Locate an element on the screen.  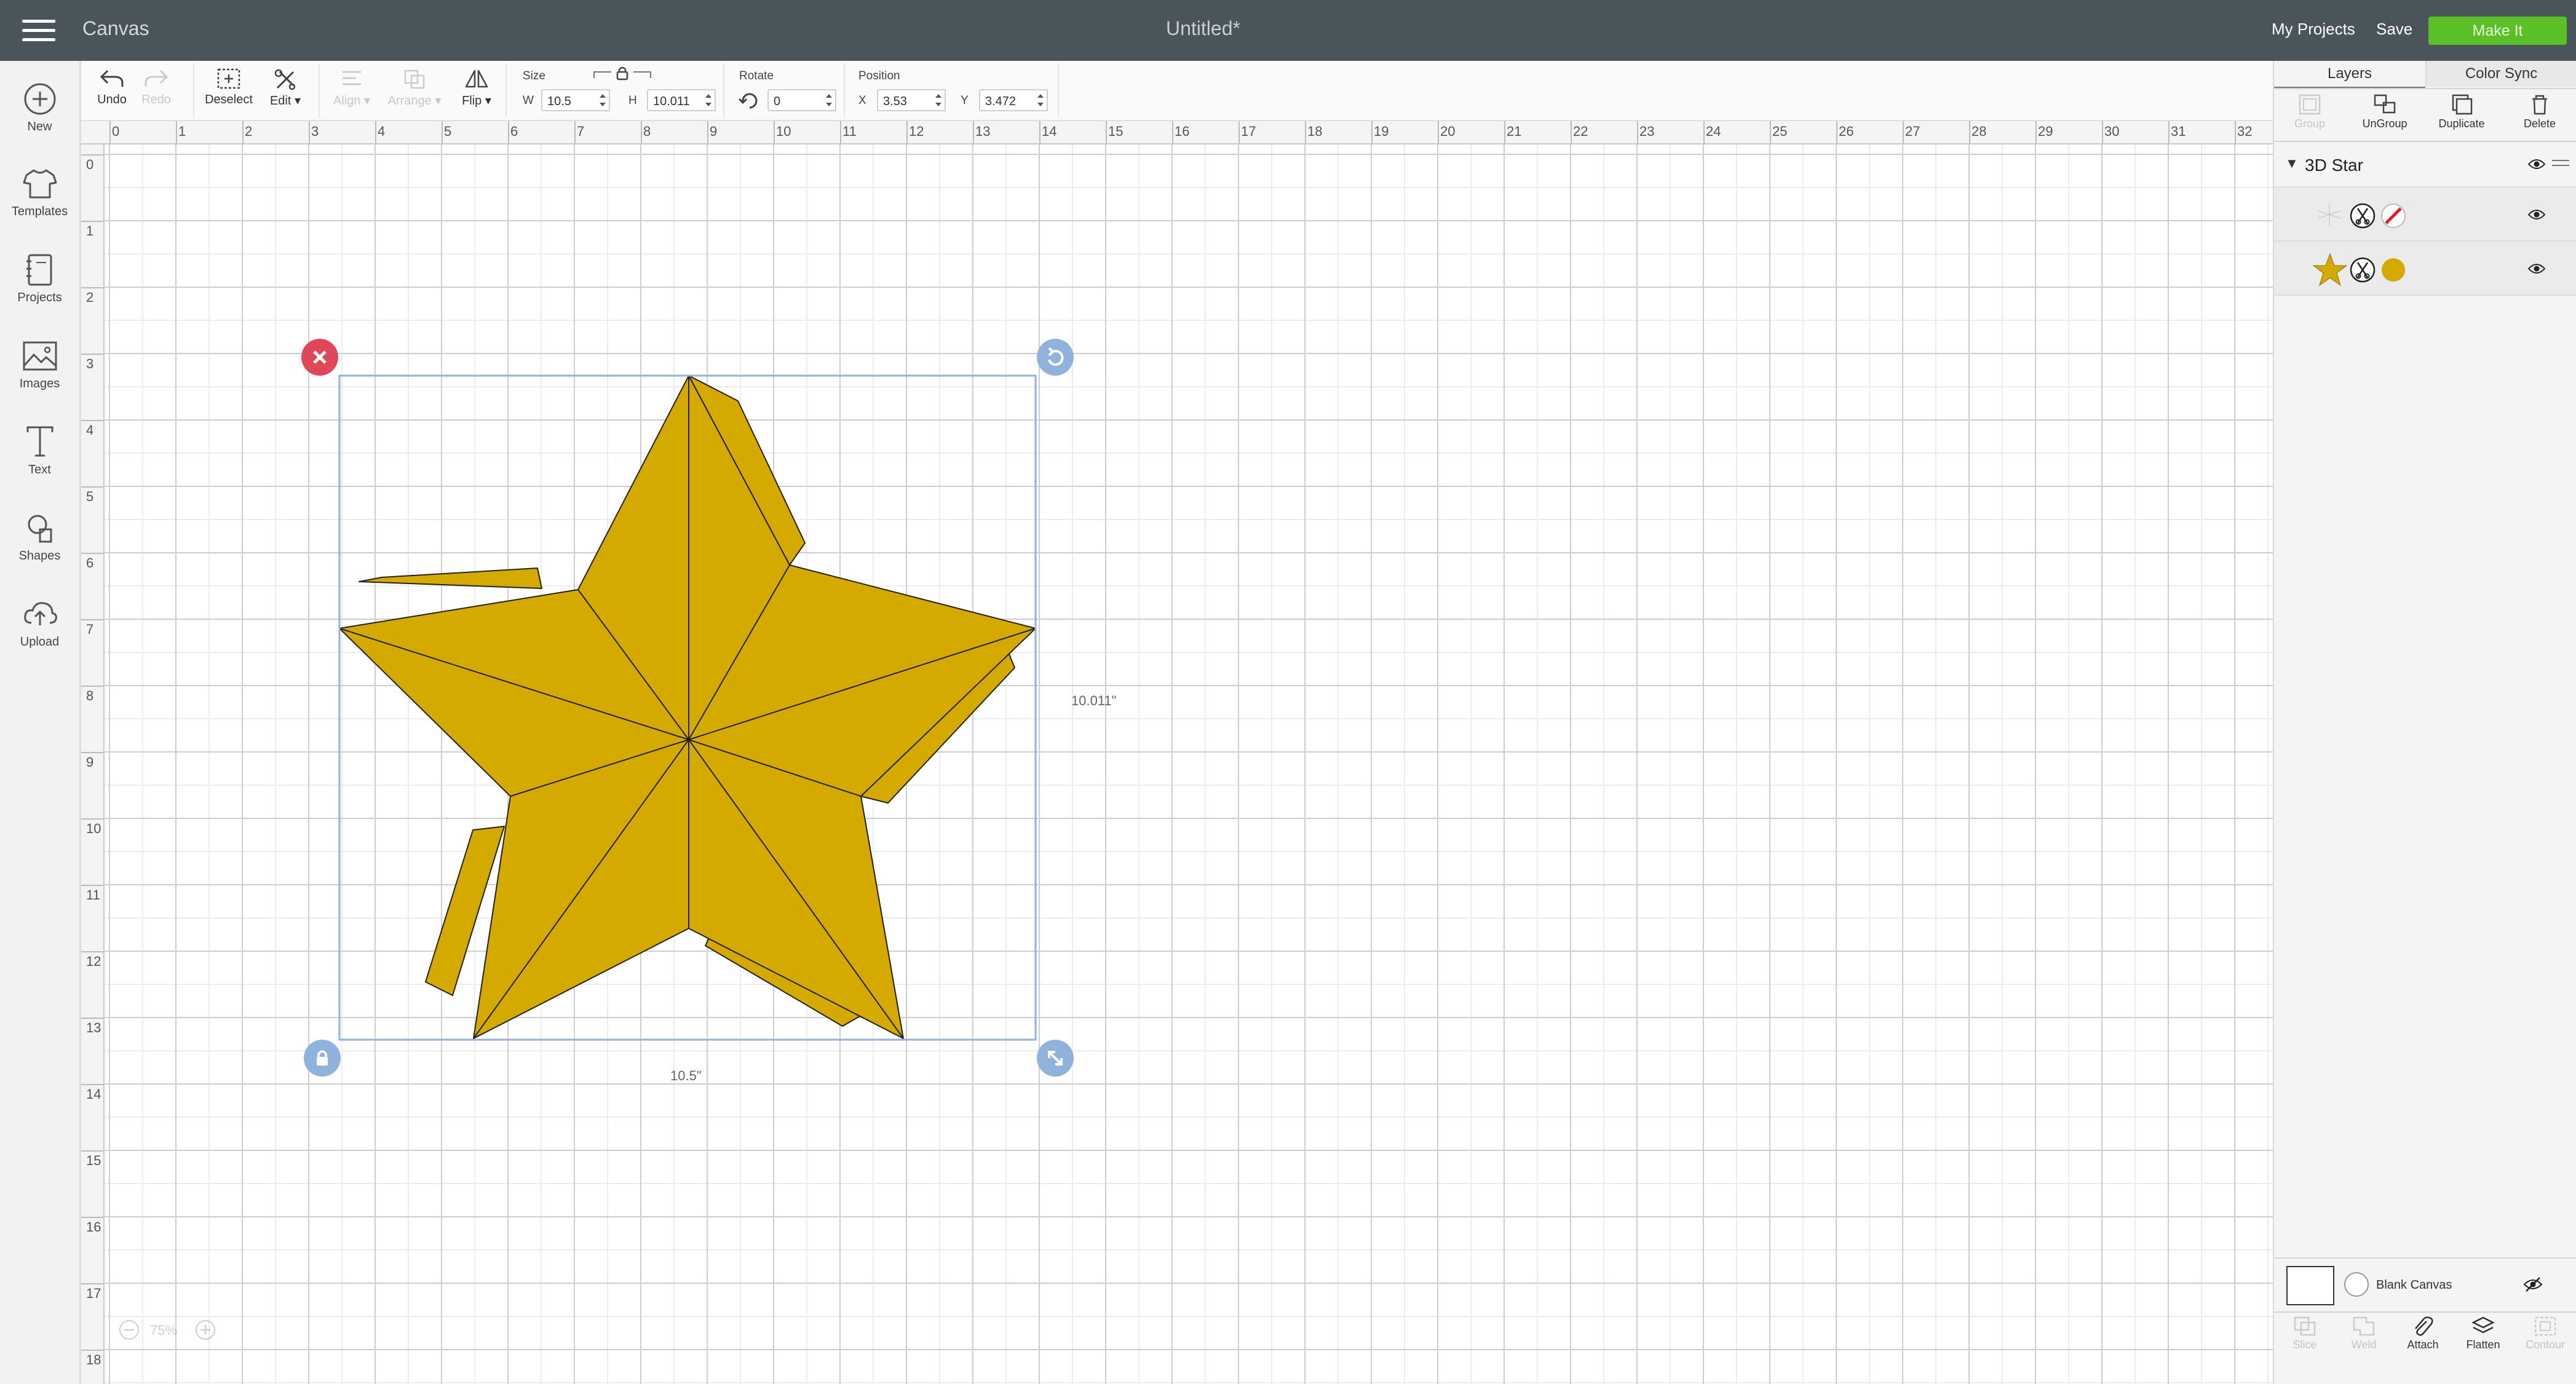
weld-button: Weld is located at coordinates (2363, 1333).